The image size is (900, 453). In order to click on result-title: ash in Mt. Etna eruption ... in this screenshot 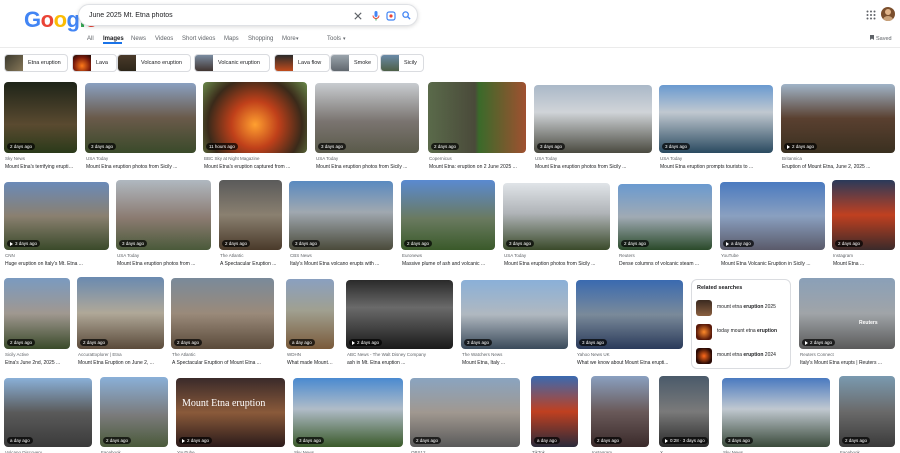, I will do `click(399, 363)`.